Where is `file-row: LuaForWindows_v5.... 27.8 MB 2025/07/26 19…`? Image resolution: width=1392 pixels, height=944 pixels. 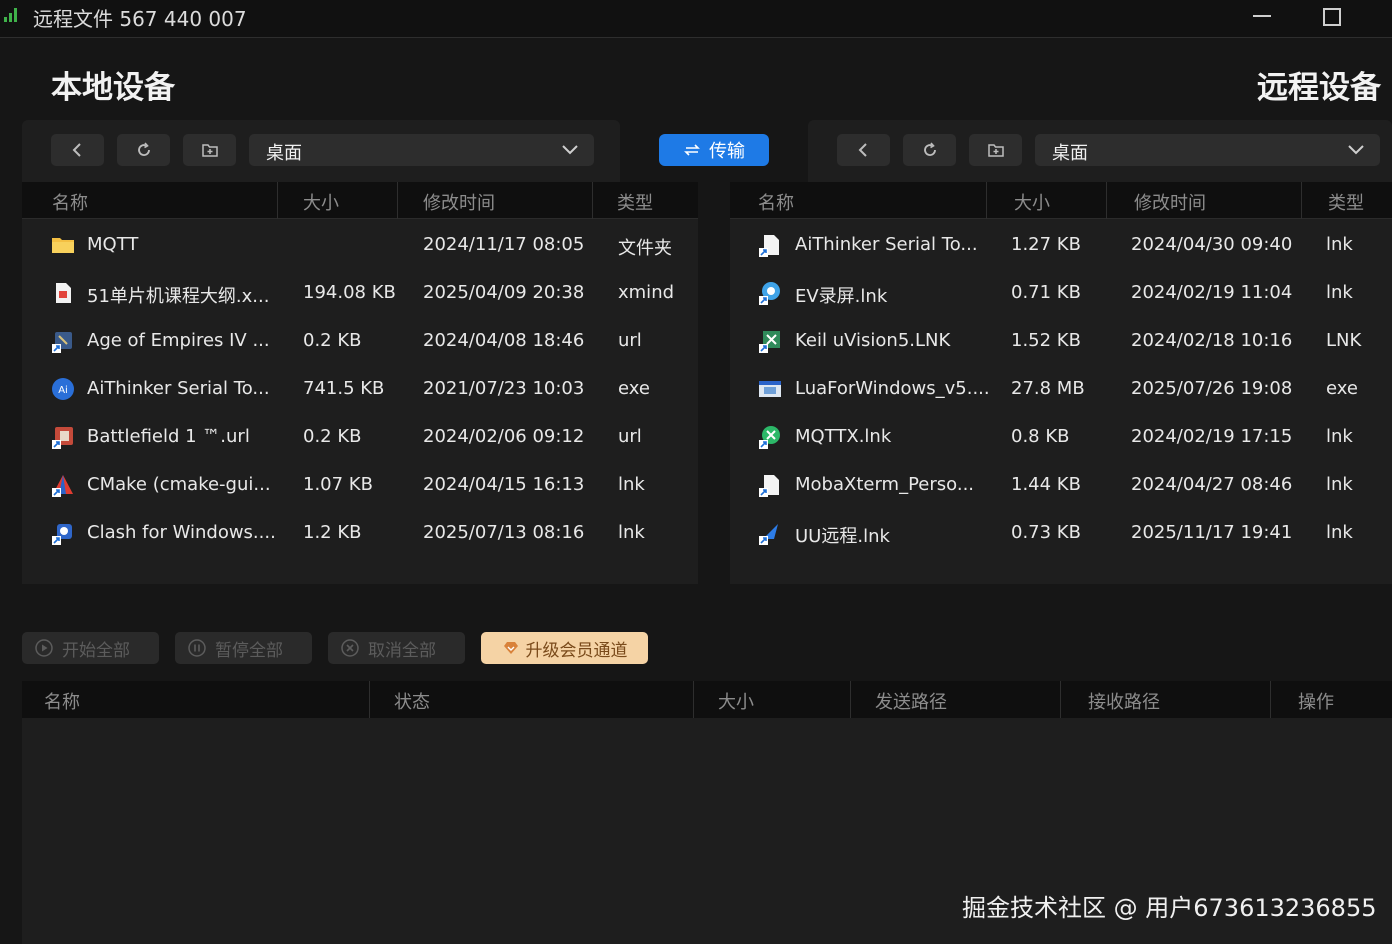 file-row: LuaForWindows_v5.... 27.8 MB 2025/07/26 19… is located at coordinates (1061, 388).